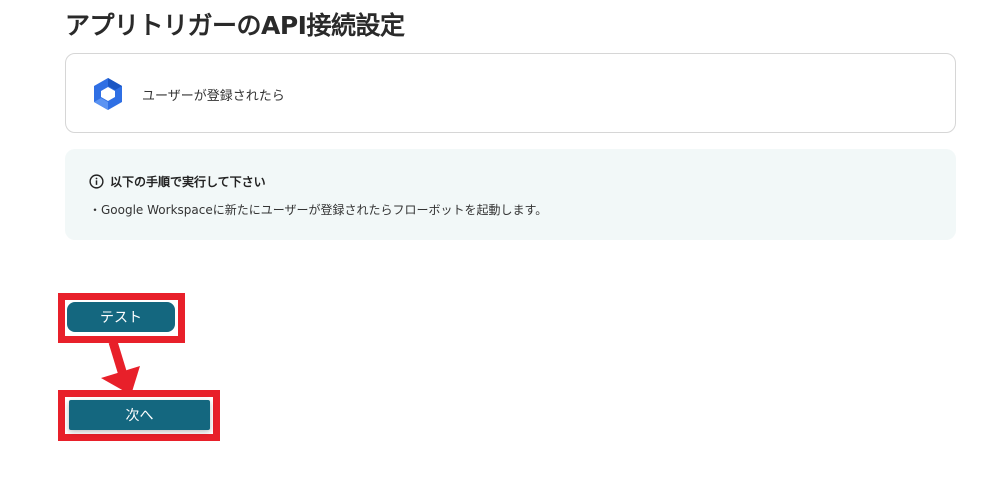 This screenshot has height=485, width=983. What do you see at coordinates (188, 182) in the screenshot?
I see `instruction-heading-text: 以下の手順で実行して下さい` at bounding box center [188, 182].